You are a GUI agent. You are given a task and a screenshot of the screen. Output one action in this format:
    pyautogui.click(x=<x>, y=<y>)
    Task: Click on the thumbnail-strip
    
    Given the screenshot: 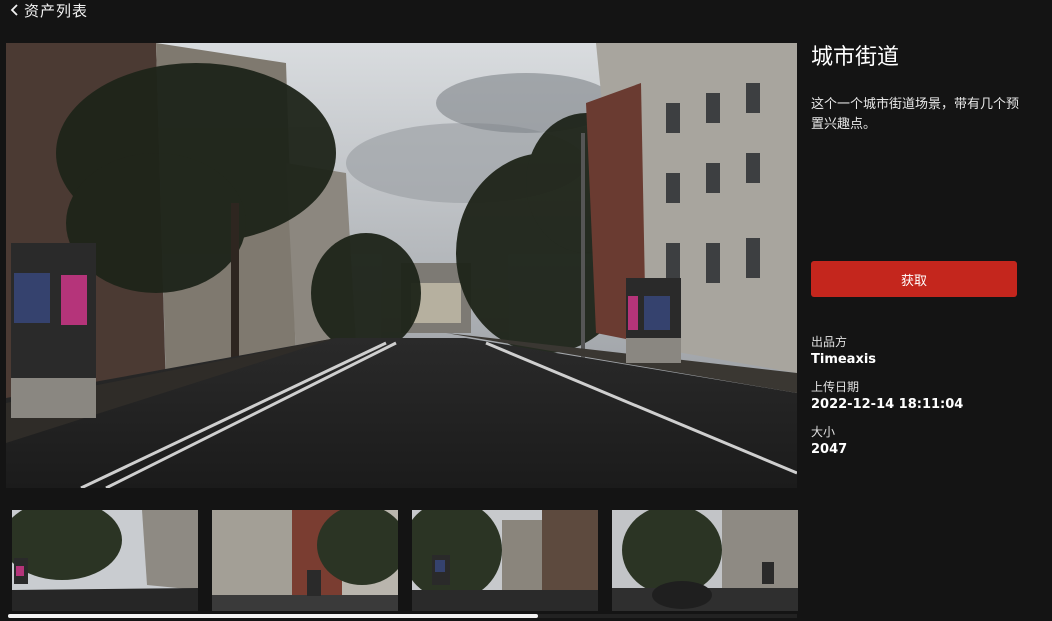 What is the action you would take?
    pyautogui.click(x=405, y=560)
    